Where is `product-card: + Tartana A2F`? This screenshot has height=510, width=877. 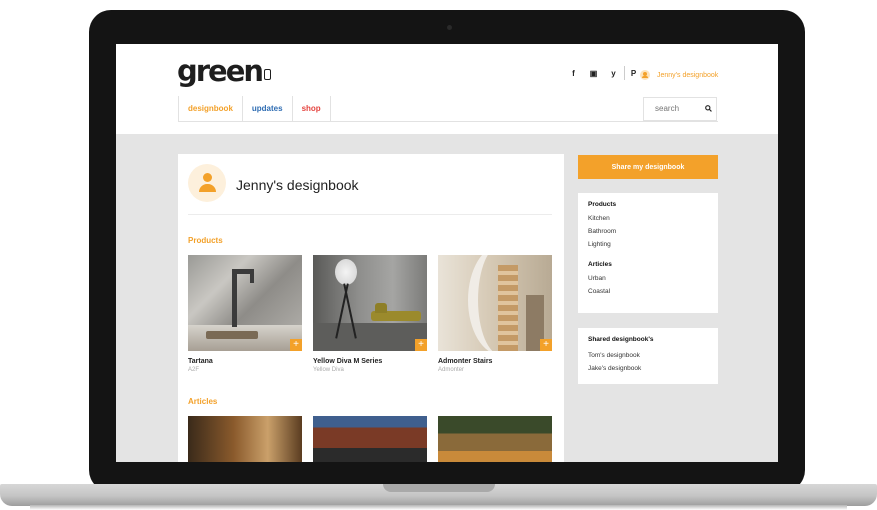 product-card: + Tartana A2F is located at coordinates (245, 314).